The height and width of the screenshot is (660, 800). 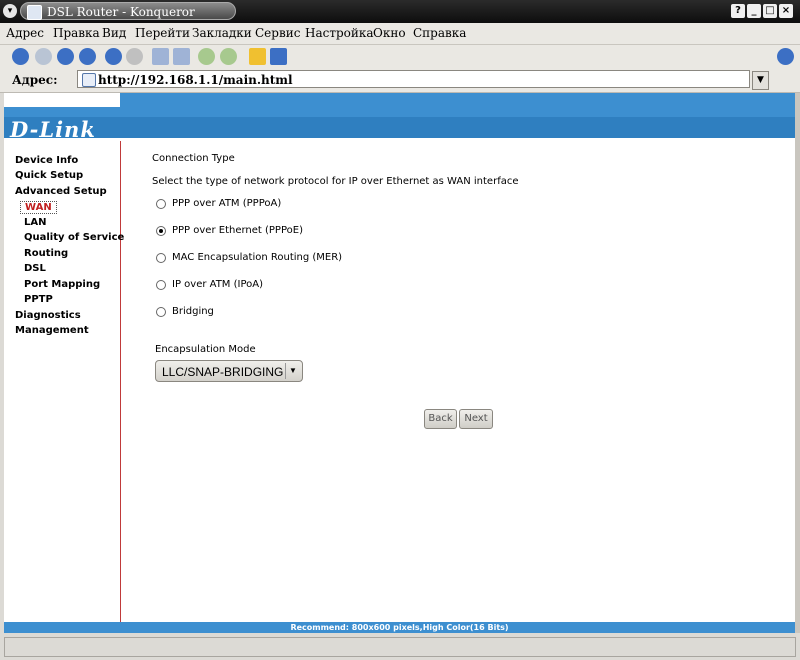 What do you see at coordinates (10, 11) in the screenshot?
I see `window-menu-icon: ▾` at bounding box center [10, 11].